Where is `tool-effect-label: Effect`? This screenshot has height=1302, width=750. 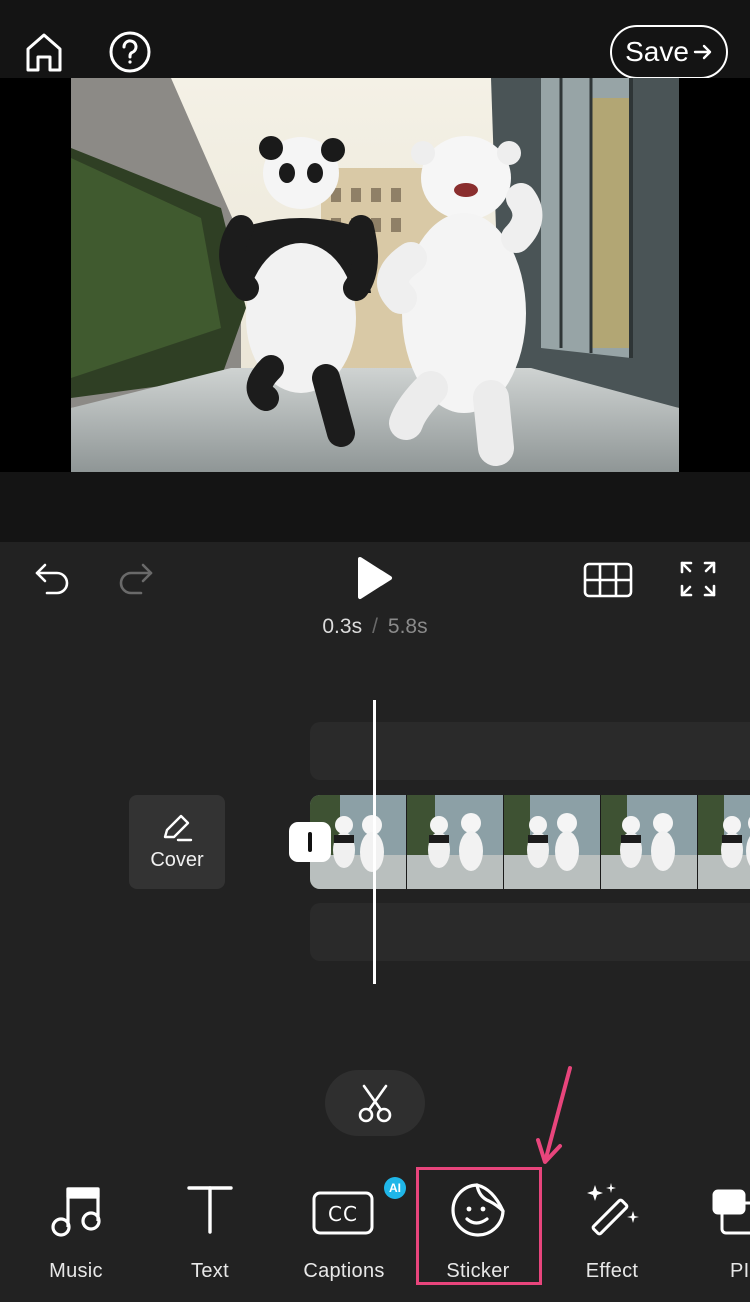
tool-effect-label: Effect is located at coordinates (612, 1271).